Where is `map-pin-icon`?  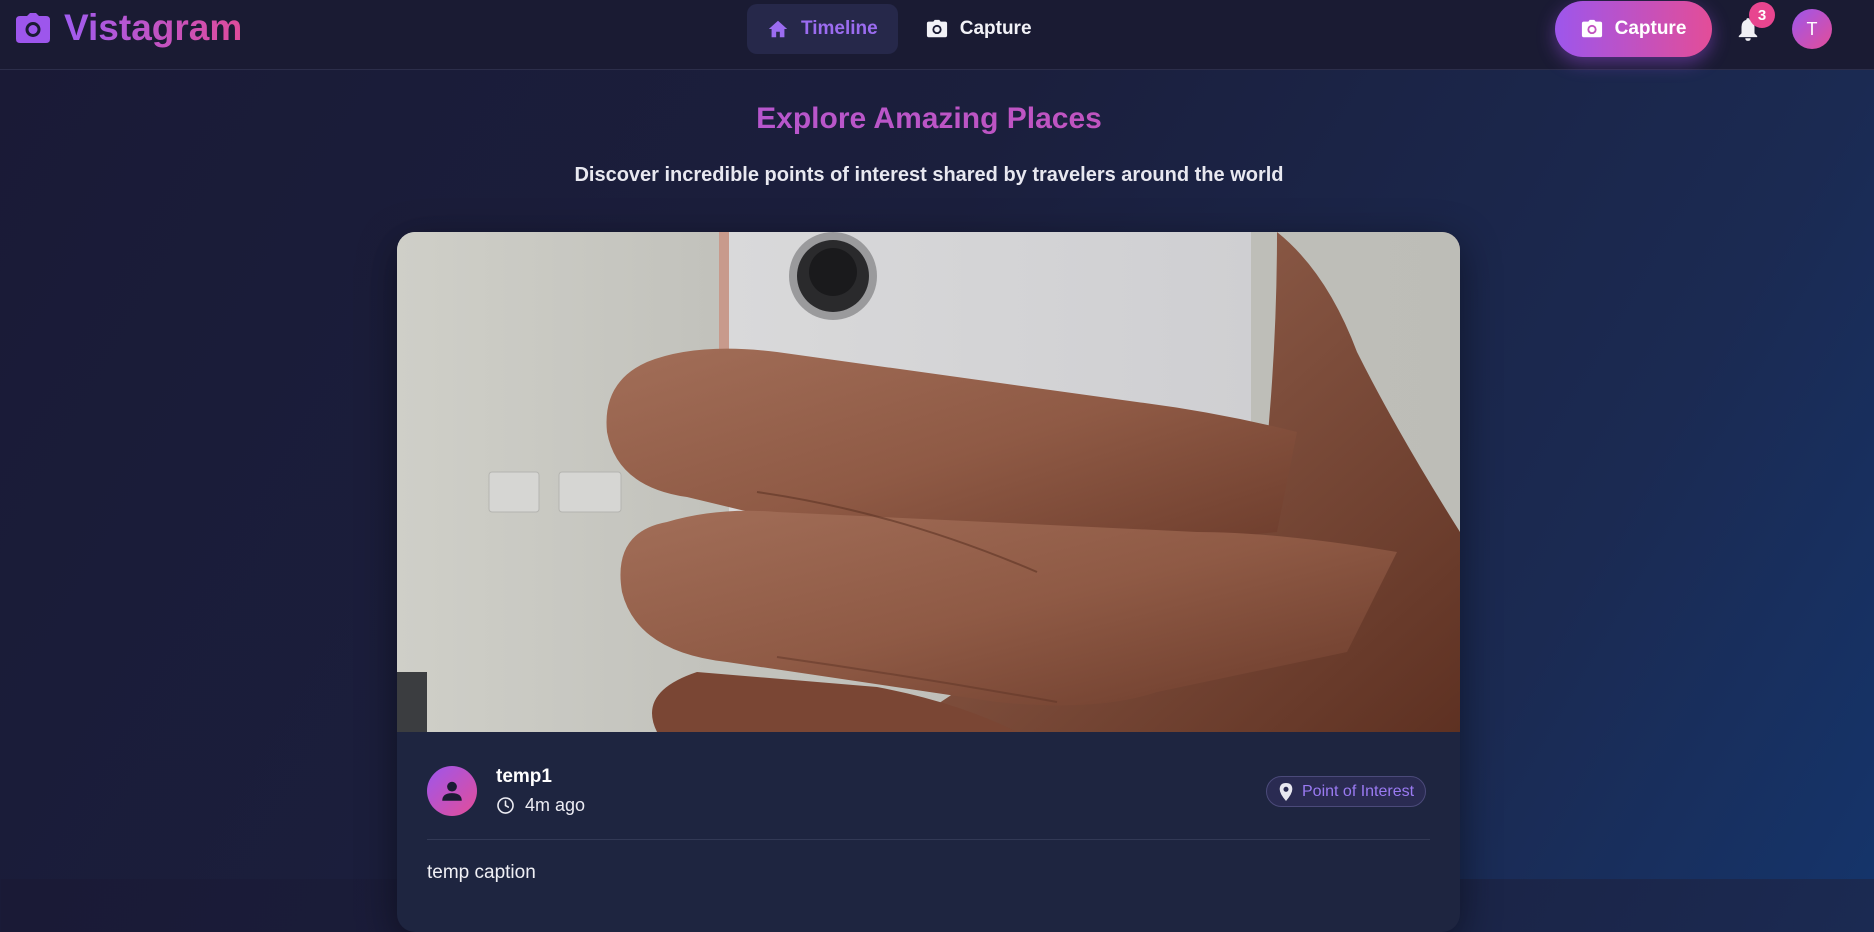
map-pin-icon is located at coordinates (1286, 791).